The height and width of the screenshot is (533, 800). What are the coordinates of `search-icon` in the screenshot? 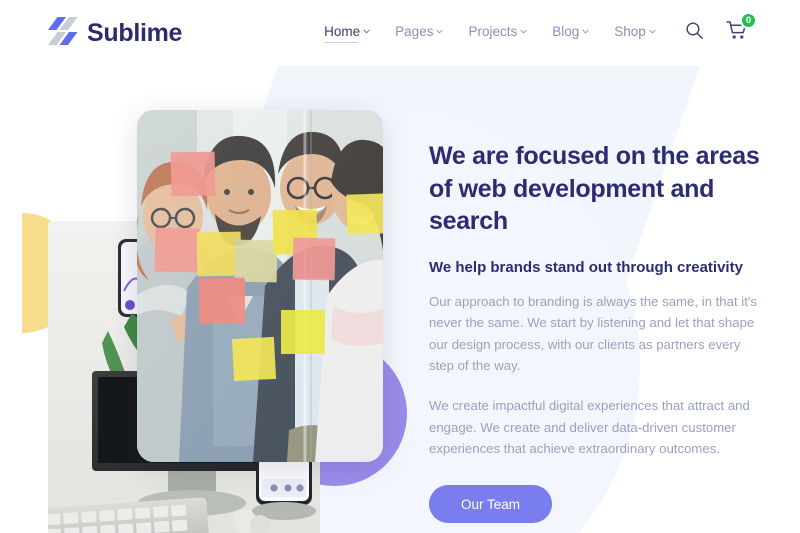 It's located at (694, 33).